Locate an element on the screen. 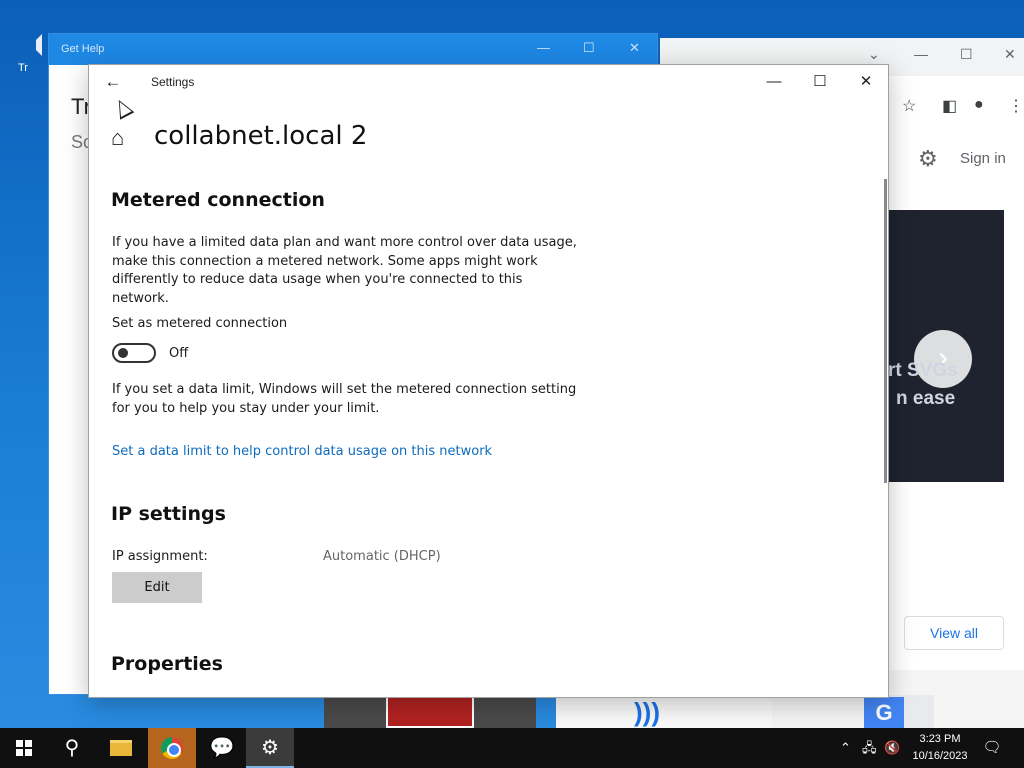 Image resolution: width=1024 pixels, height=768 pixels. desktop-shortcut-label: Tr is located at coordinates (23, 68).